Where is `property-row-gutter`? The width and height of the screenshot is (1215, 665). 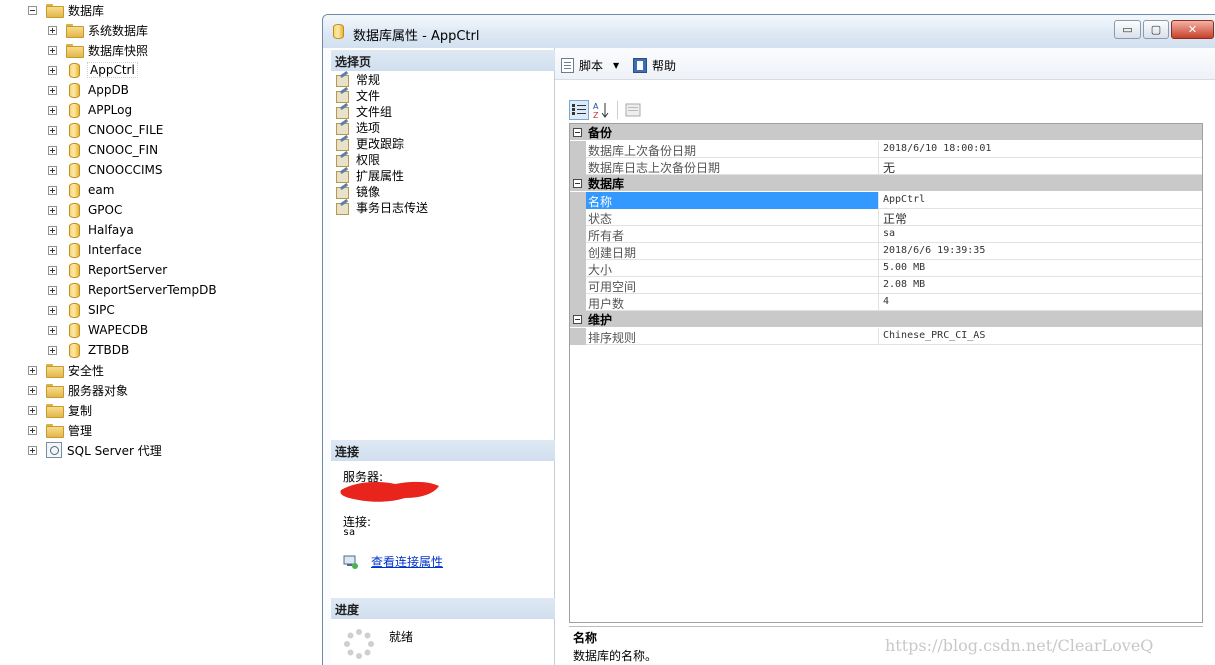 property-row-gutter is located at coordinates (578, 336).